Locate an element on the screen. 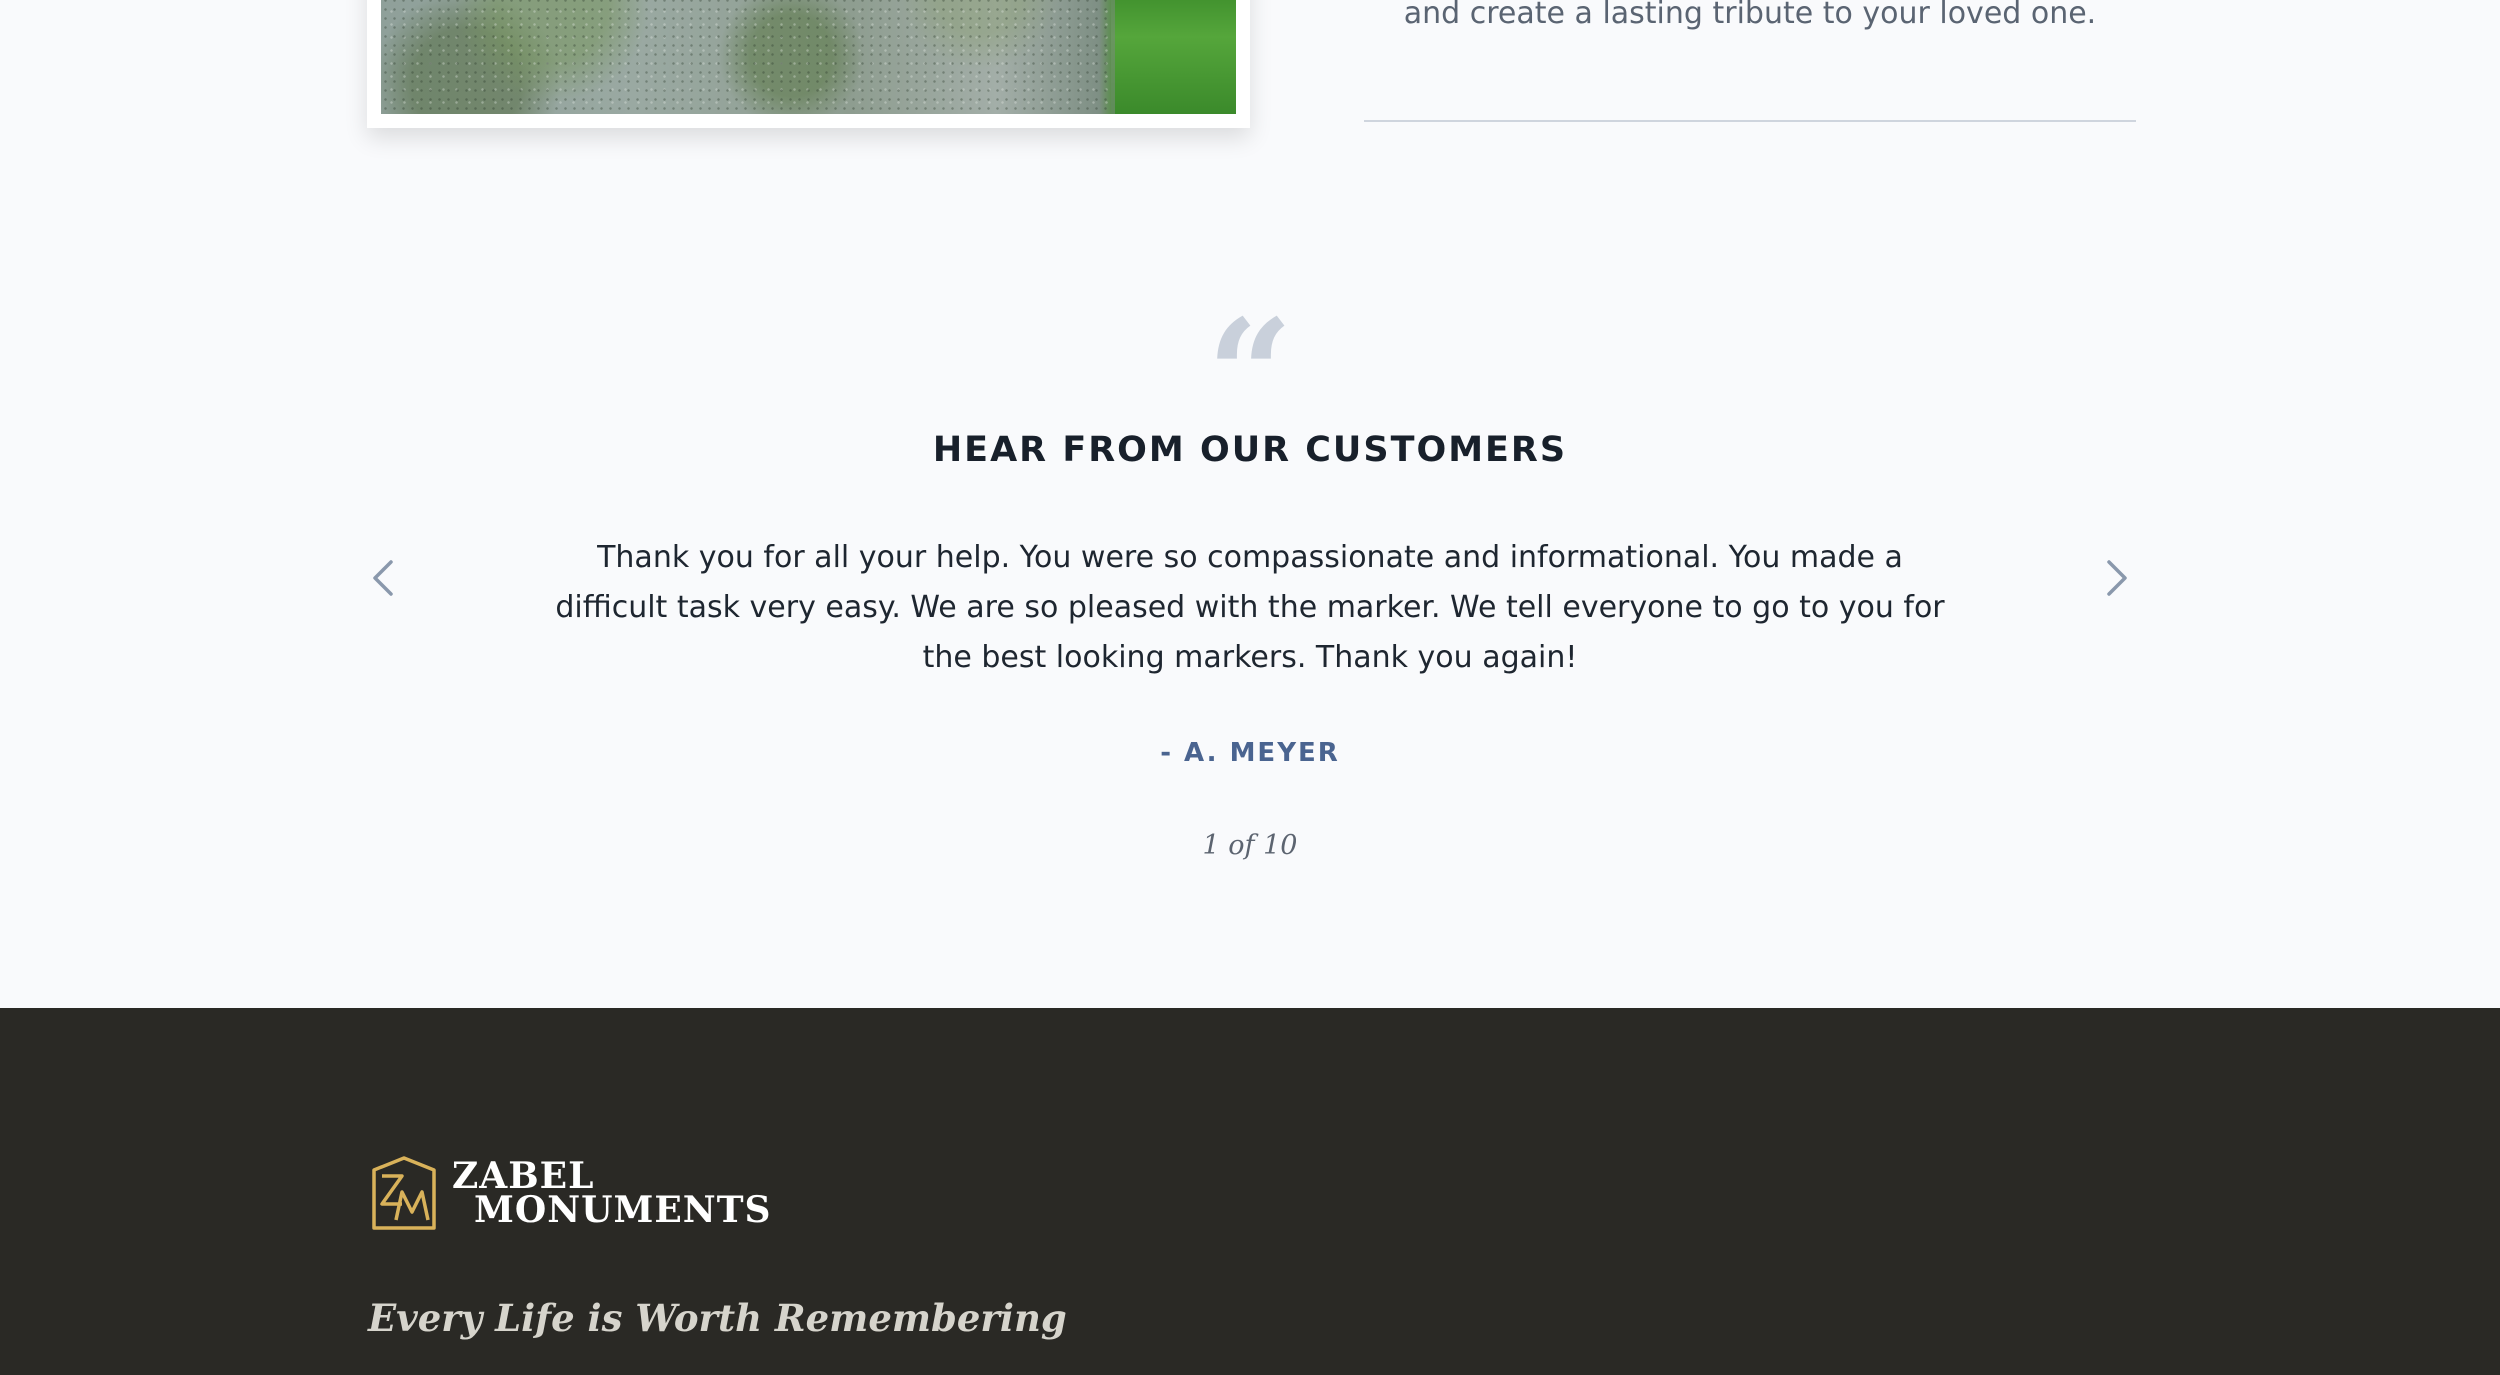  testimonial-counter: 1 of 10 is located at coordinates (1250, 845).